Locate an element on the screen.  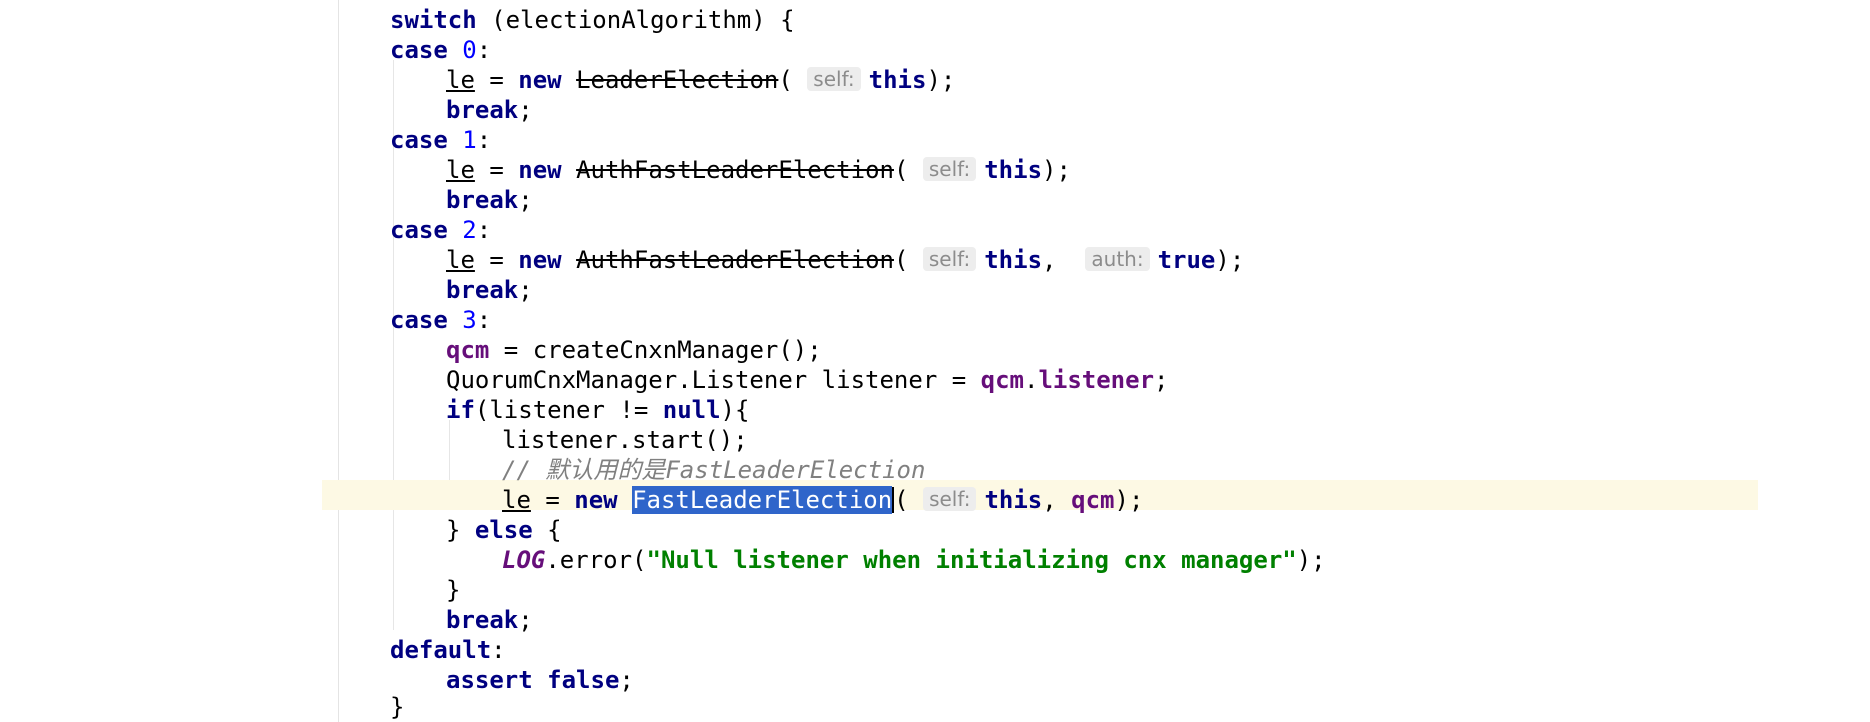
keyword: default is located at coordinates (441, 650).